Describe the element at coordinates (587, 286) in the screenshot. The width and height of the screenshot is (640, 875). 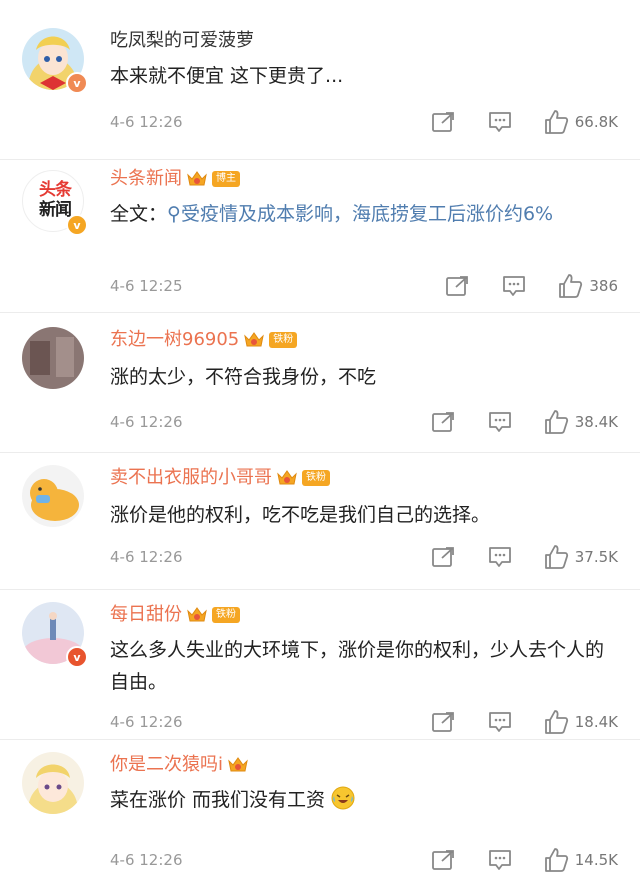
I see `like-button: 386` at that location.